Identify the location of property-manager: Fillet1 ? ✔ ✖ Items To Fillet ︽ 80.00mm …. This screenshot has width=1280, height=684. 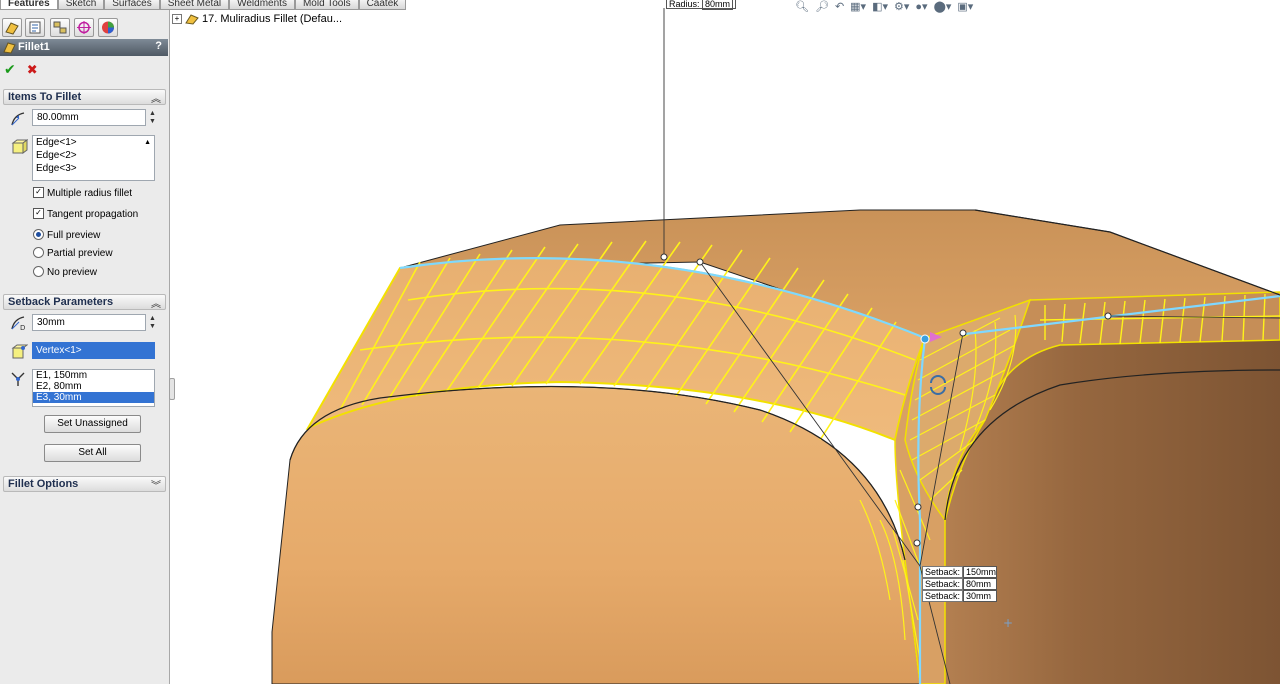
(87, 347).